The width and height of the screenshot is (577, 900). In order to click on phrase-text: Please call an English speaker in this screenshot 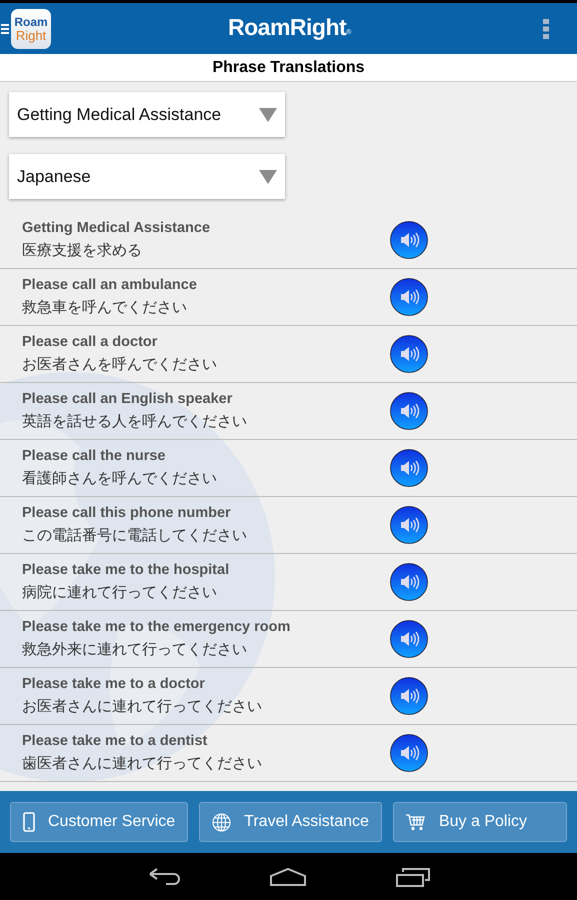, I will do `click(128, 399)`.